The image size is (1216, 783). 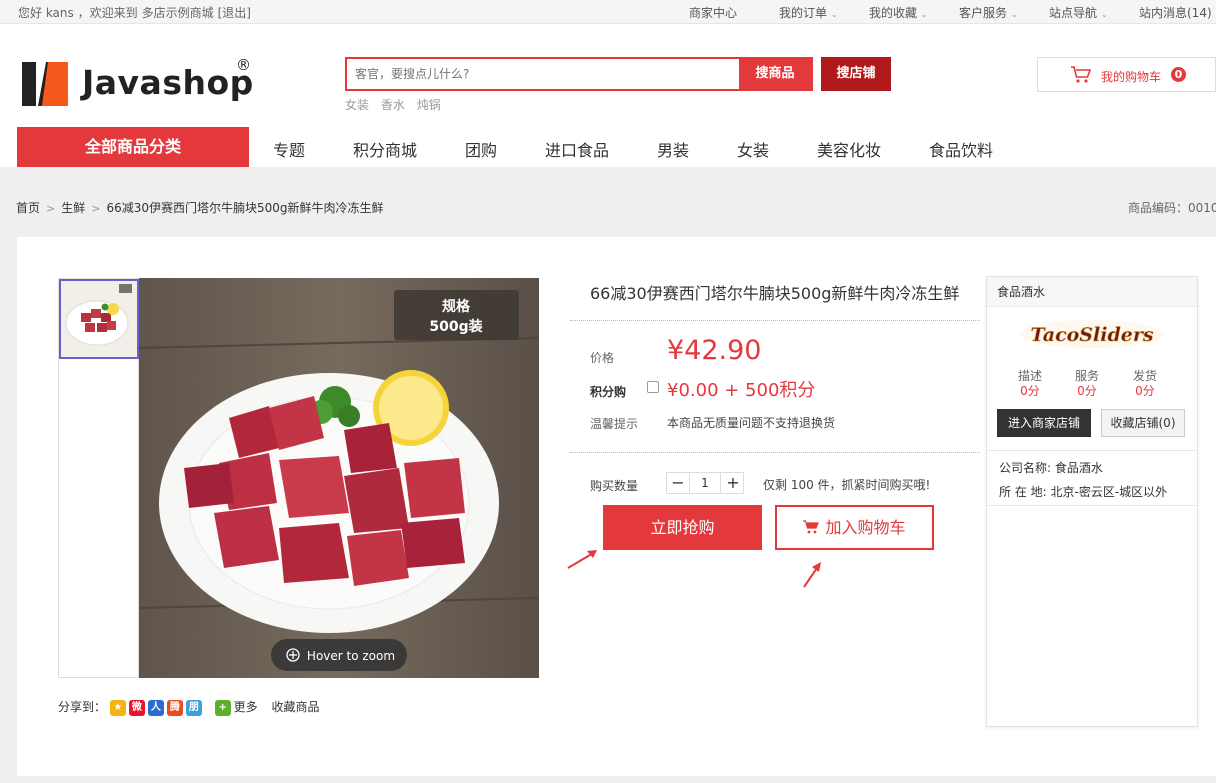 I want to click on my-cart-button: 我的购物车 0, so click(x=1126, y=74).